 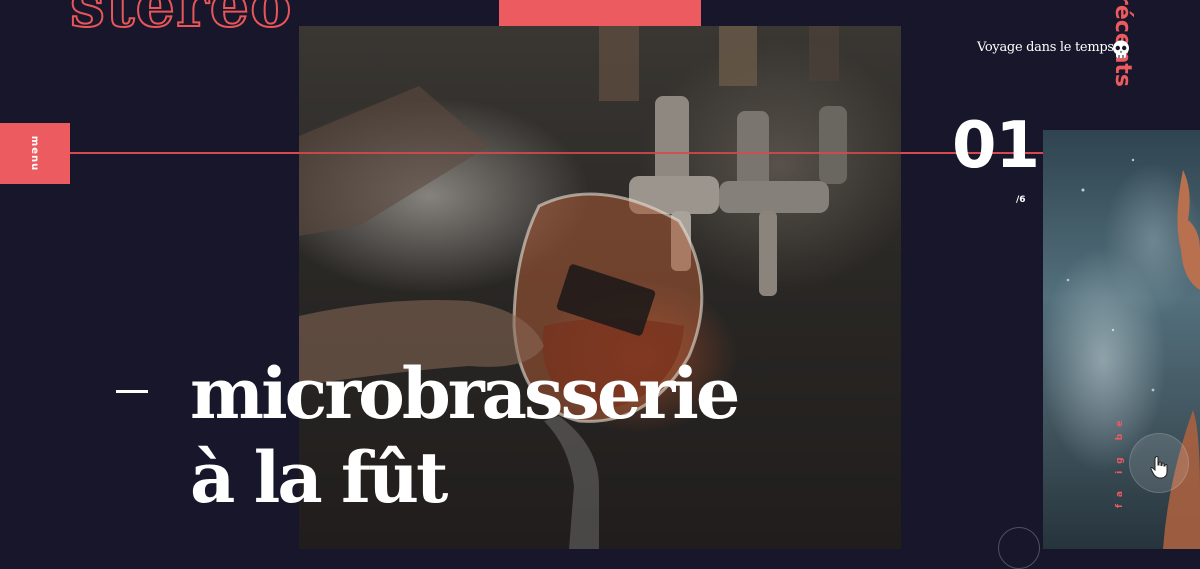 What do you see at coordinates (600, 13) in the screenshot?
I see `top-accent-bar` at bounding box center [600, 13].